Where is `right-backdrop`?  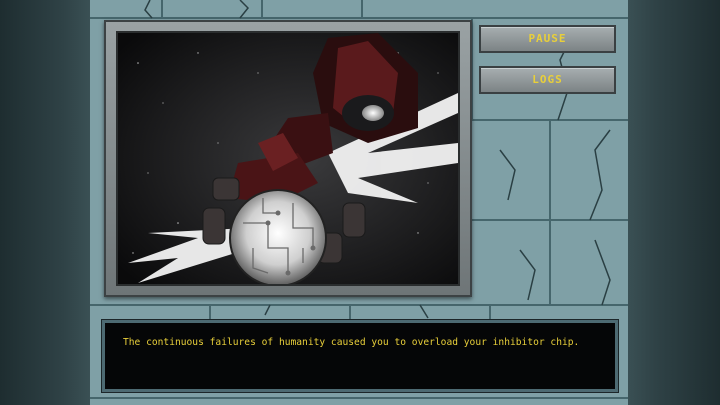 right-backdrop is located at coordinates (674, 202).